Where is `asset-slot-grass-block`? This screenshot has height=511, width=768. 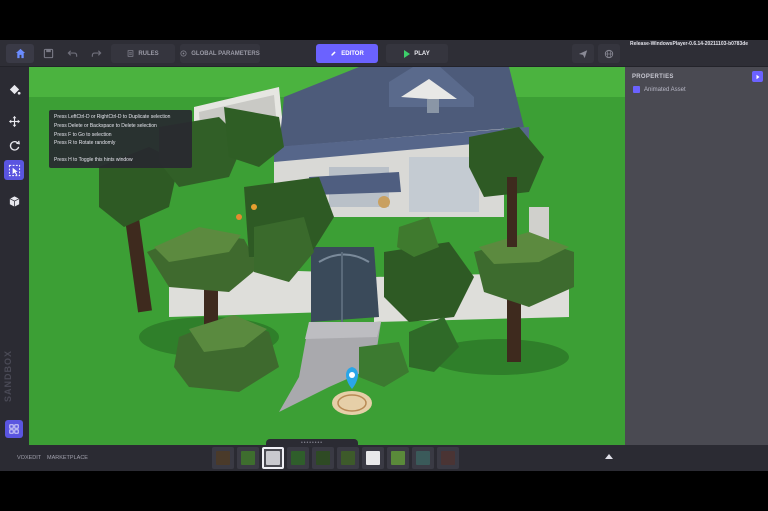
asset-slot-grass-block is located at coordinates (398, 458).